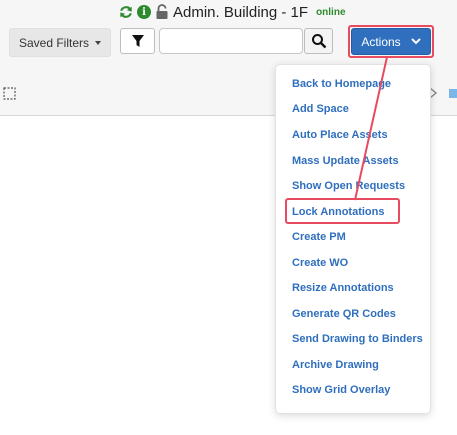 This screenshot has width=457, height=435. Describe the element at coordinates (335, 365) in the screenshot. I see `menu-item-archive-drawing: Archive Drawing` at that location.